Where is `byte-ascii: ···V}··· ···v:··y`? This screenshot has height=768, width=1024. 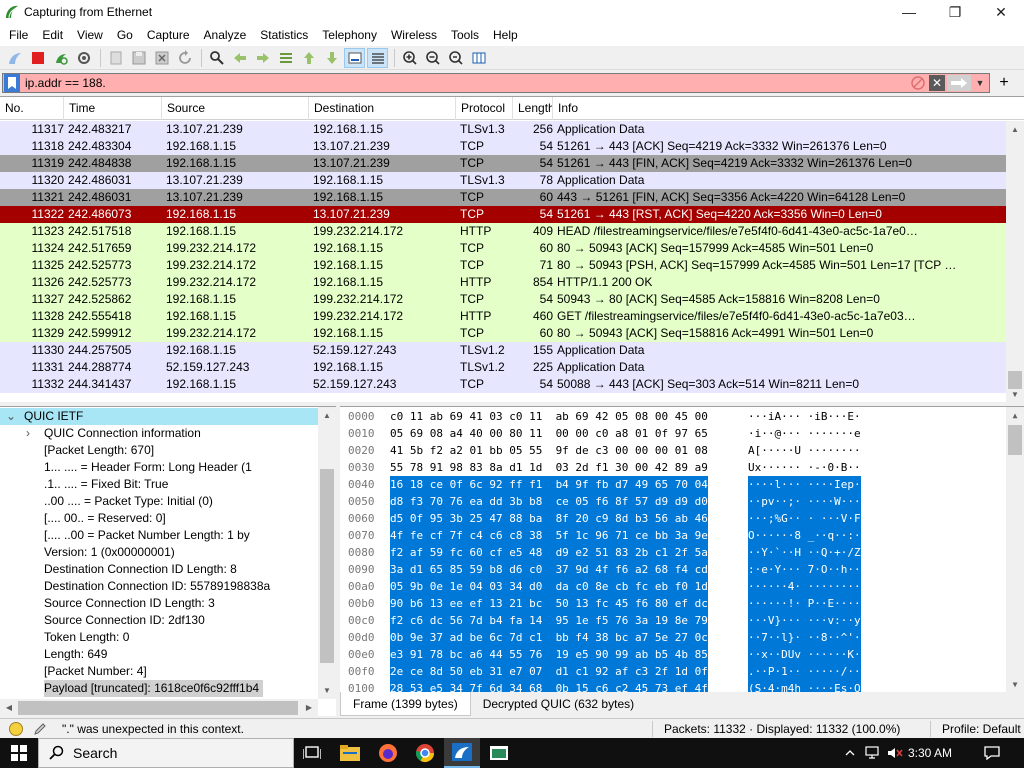
byte-ascii: ···V}··· ···v:··y is located at coordinates (804, 620).